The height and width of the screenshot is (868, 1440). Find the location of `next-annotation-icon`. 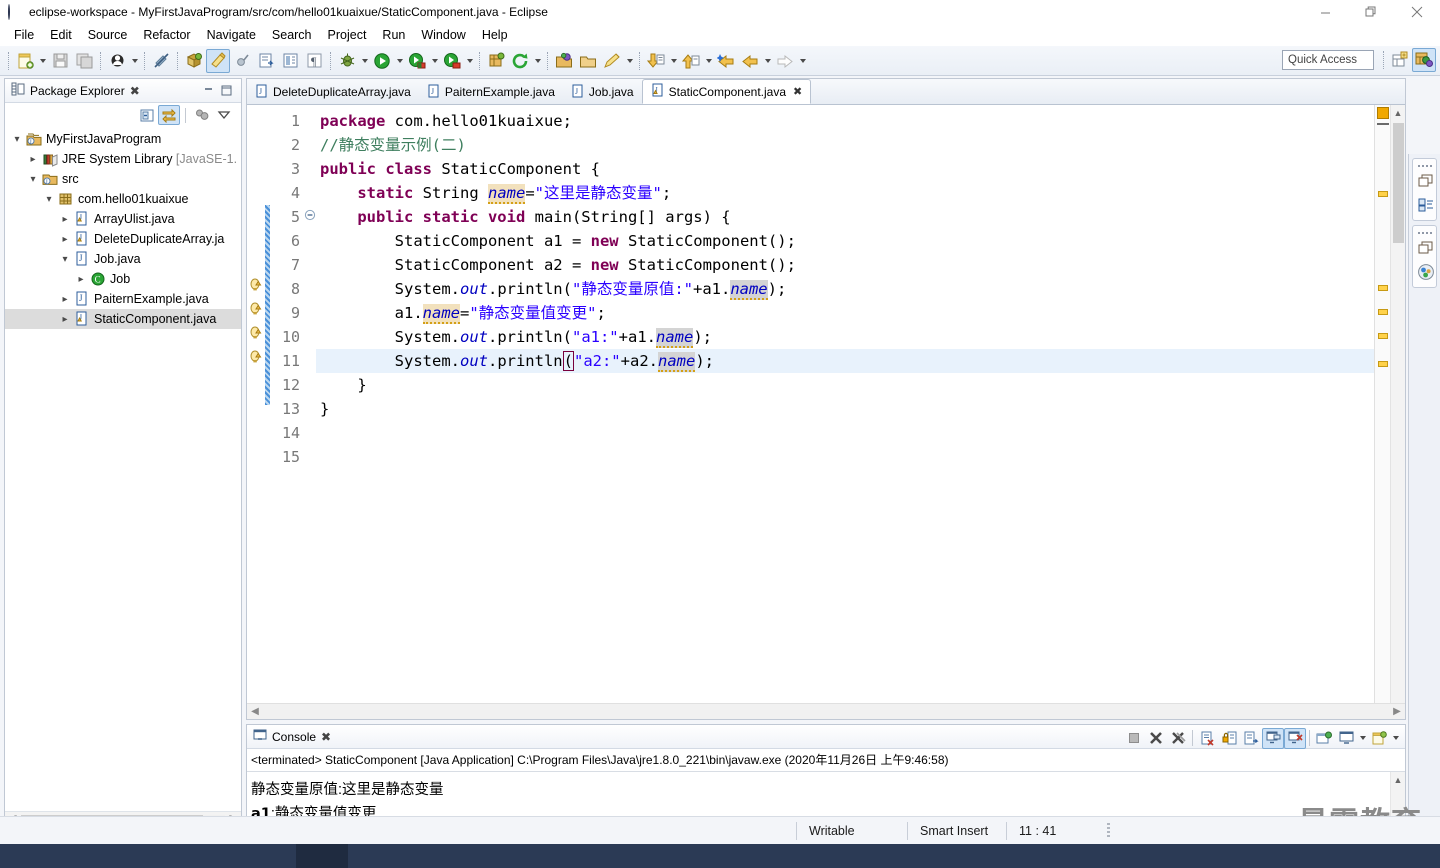

next-annotation-icon is located at coordinates (656, 61).